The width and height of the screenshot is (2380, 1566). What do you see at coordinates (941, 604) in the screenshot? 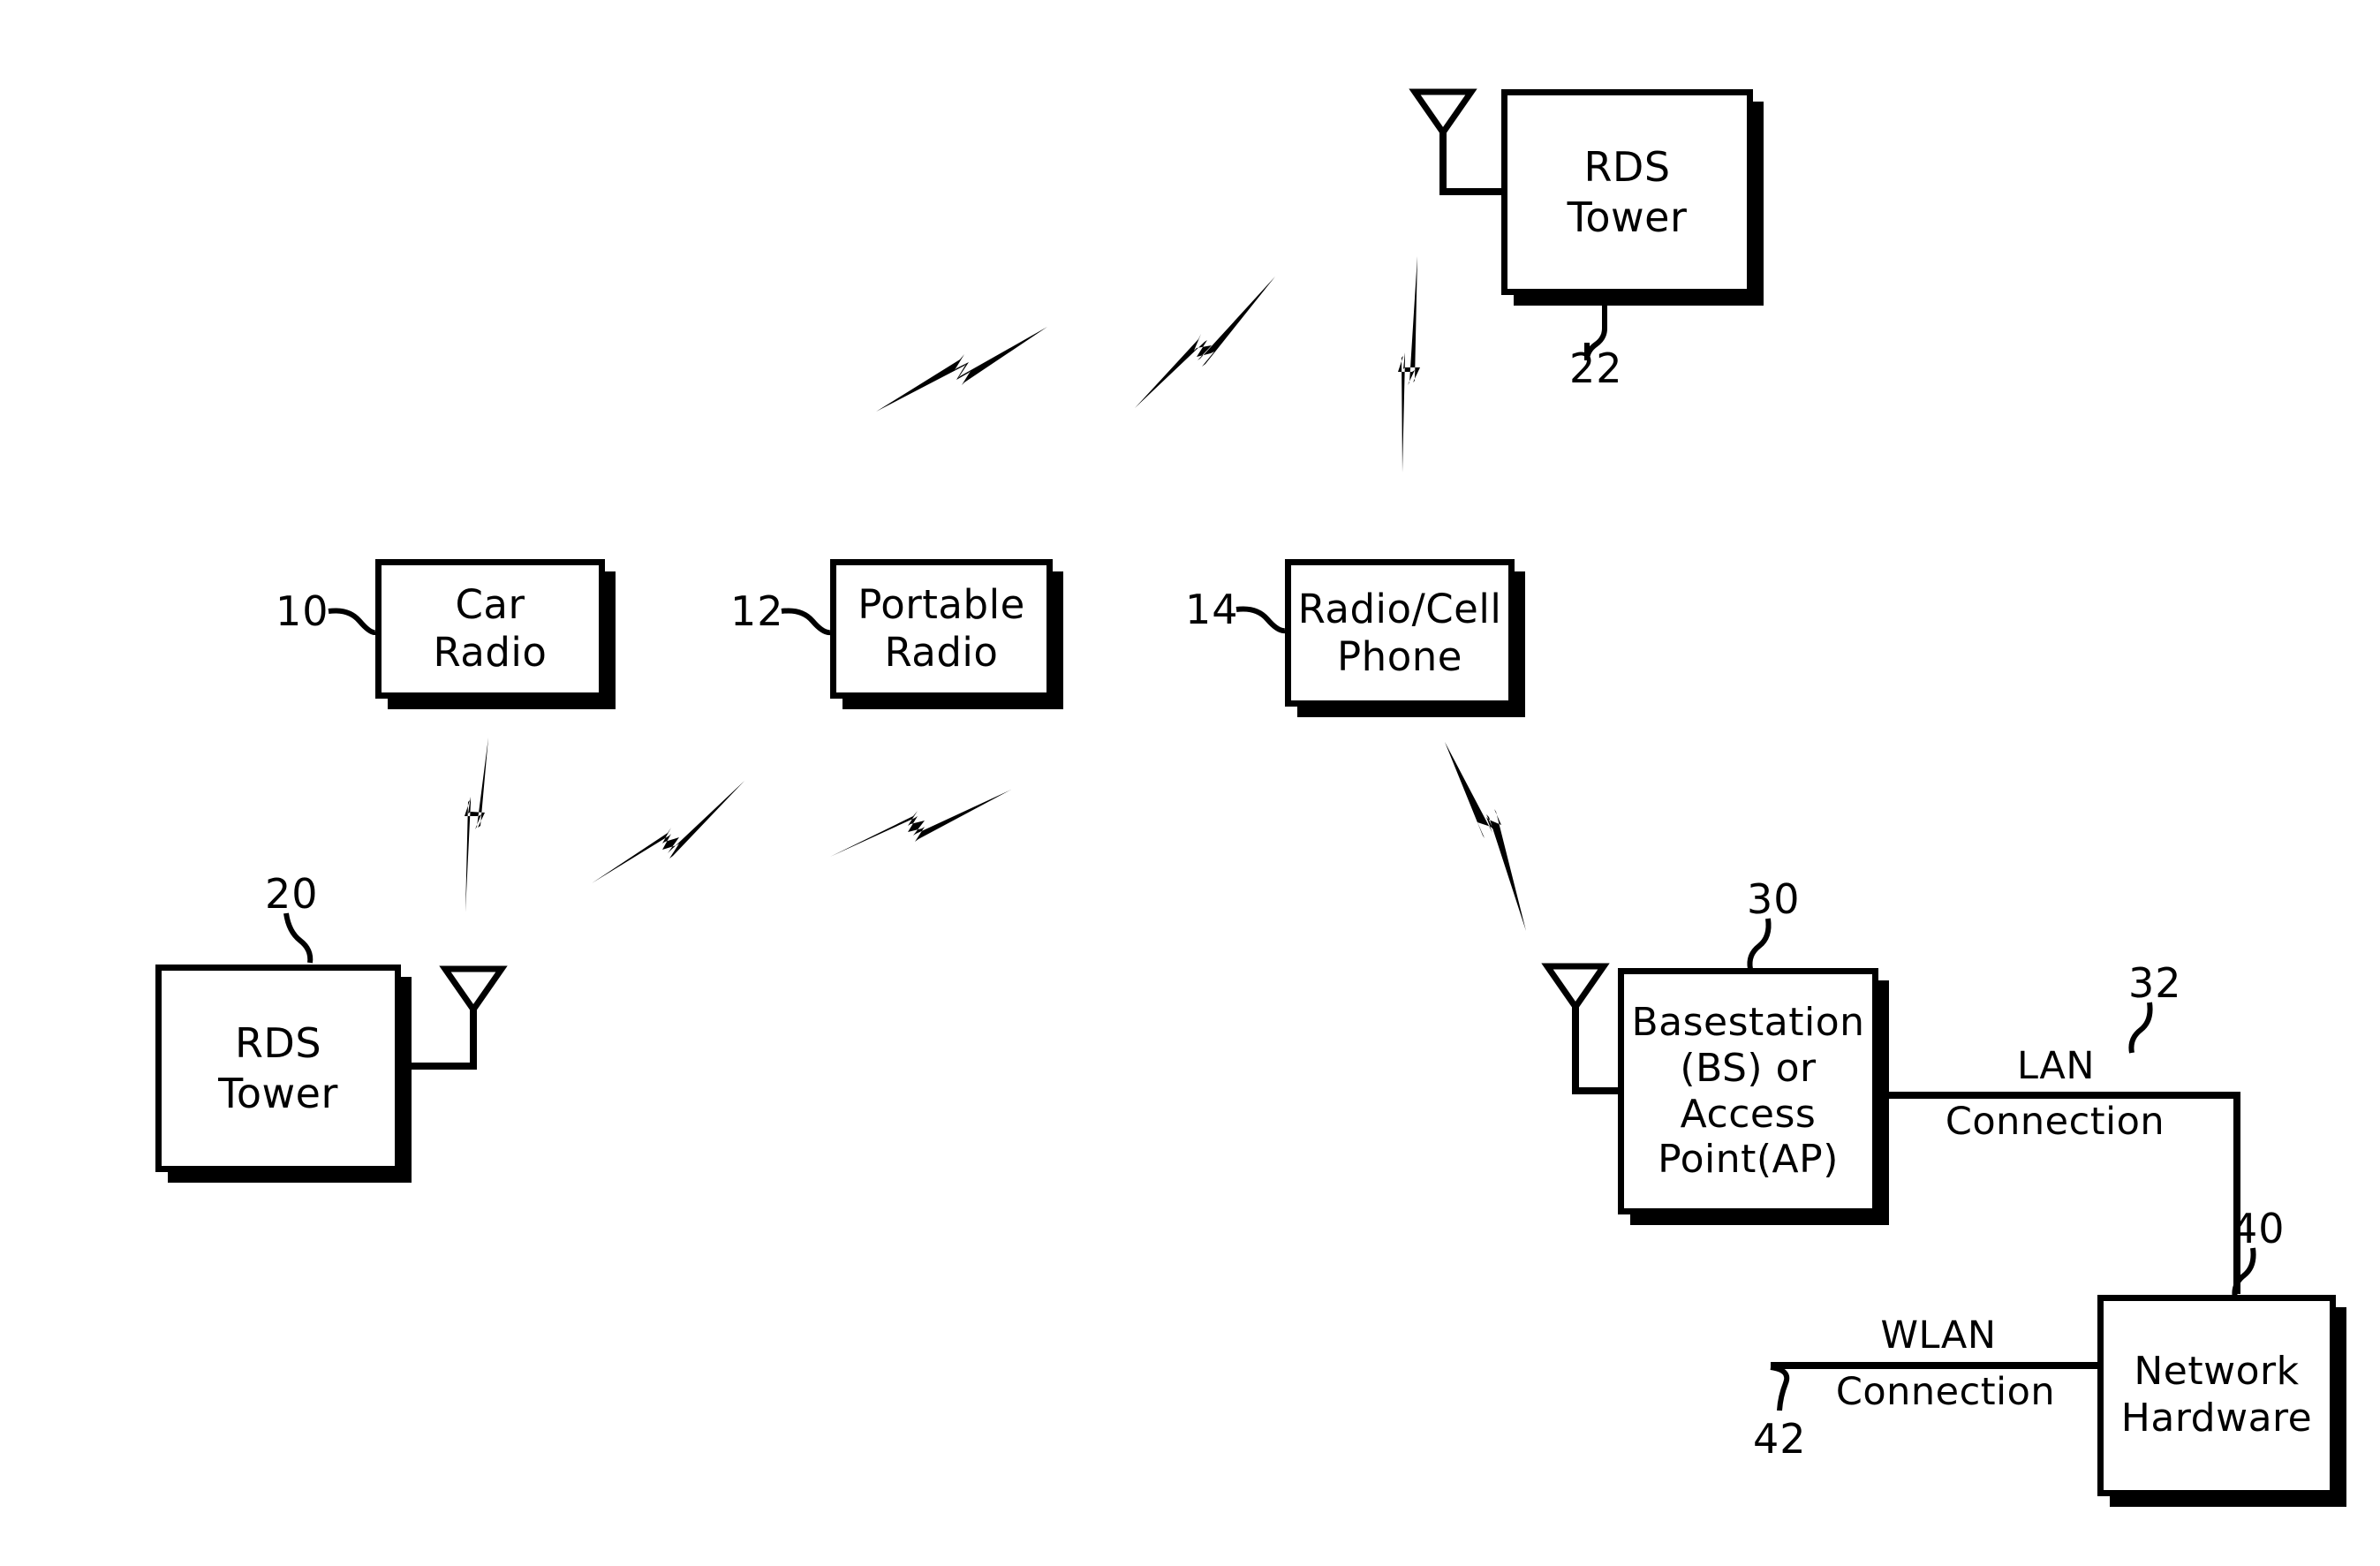
I see `node-label-line: Portable` at bounding box center [941, 604].